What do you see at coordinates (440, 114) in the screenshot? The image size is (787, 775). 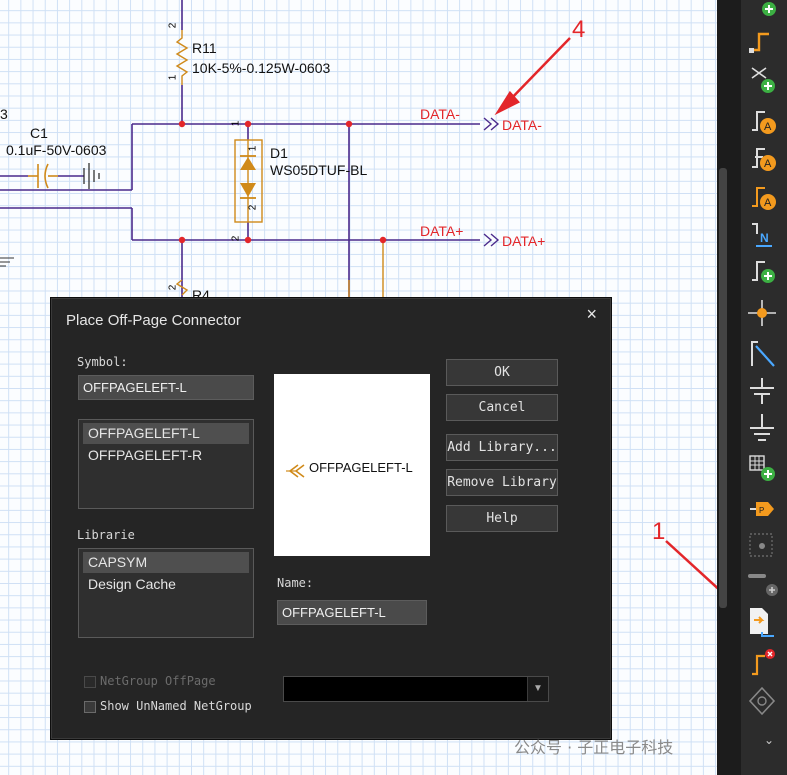 I see `net-label-data-minus: DATA-` at bounding box center [440, 114].